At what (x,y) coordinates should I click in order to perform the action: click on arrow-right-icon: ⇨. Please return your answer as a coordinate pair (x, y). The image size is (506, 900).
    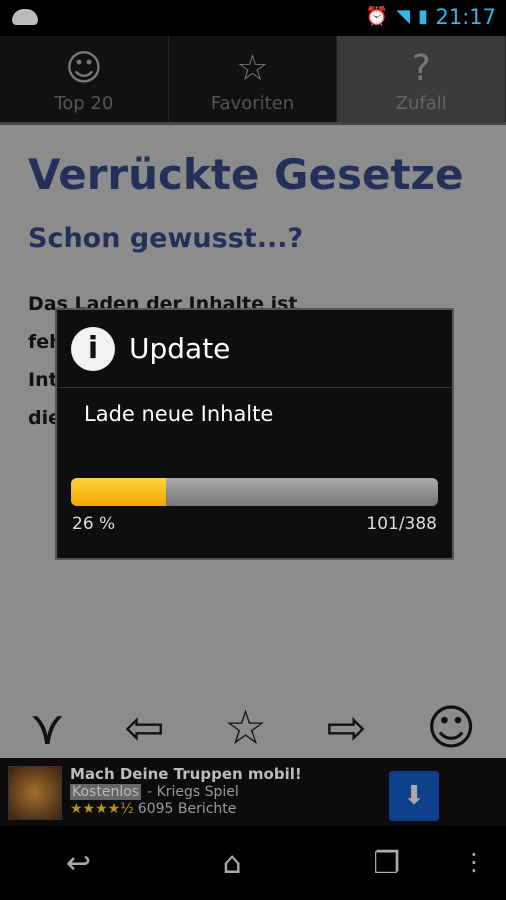
    Looking at the image, I should click on (346, 728).